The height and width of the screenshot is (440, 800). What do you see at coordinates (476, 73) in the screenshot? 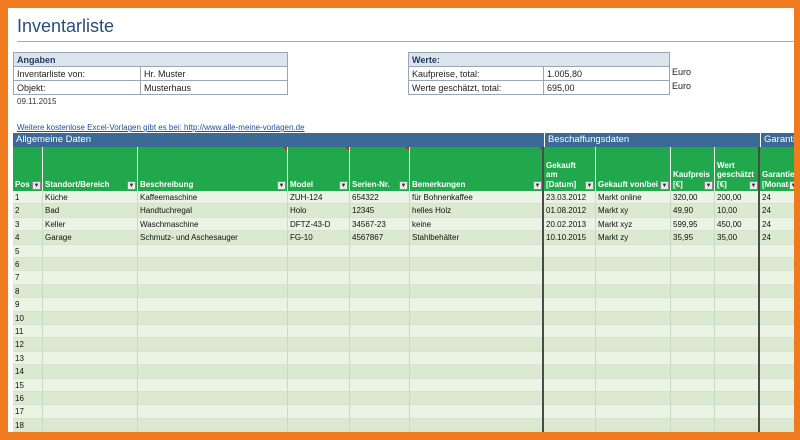
I see `werte-label: Kaufpreise, total:` at bounding box center [476, 73].